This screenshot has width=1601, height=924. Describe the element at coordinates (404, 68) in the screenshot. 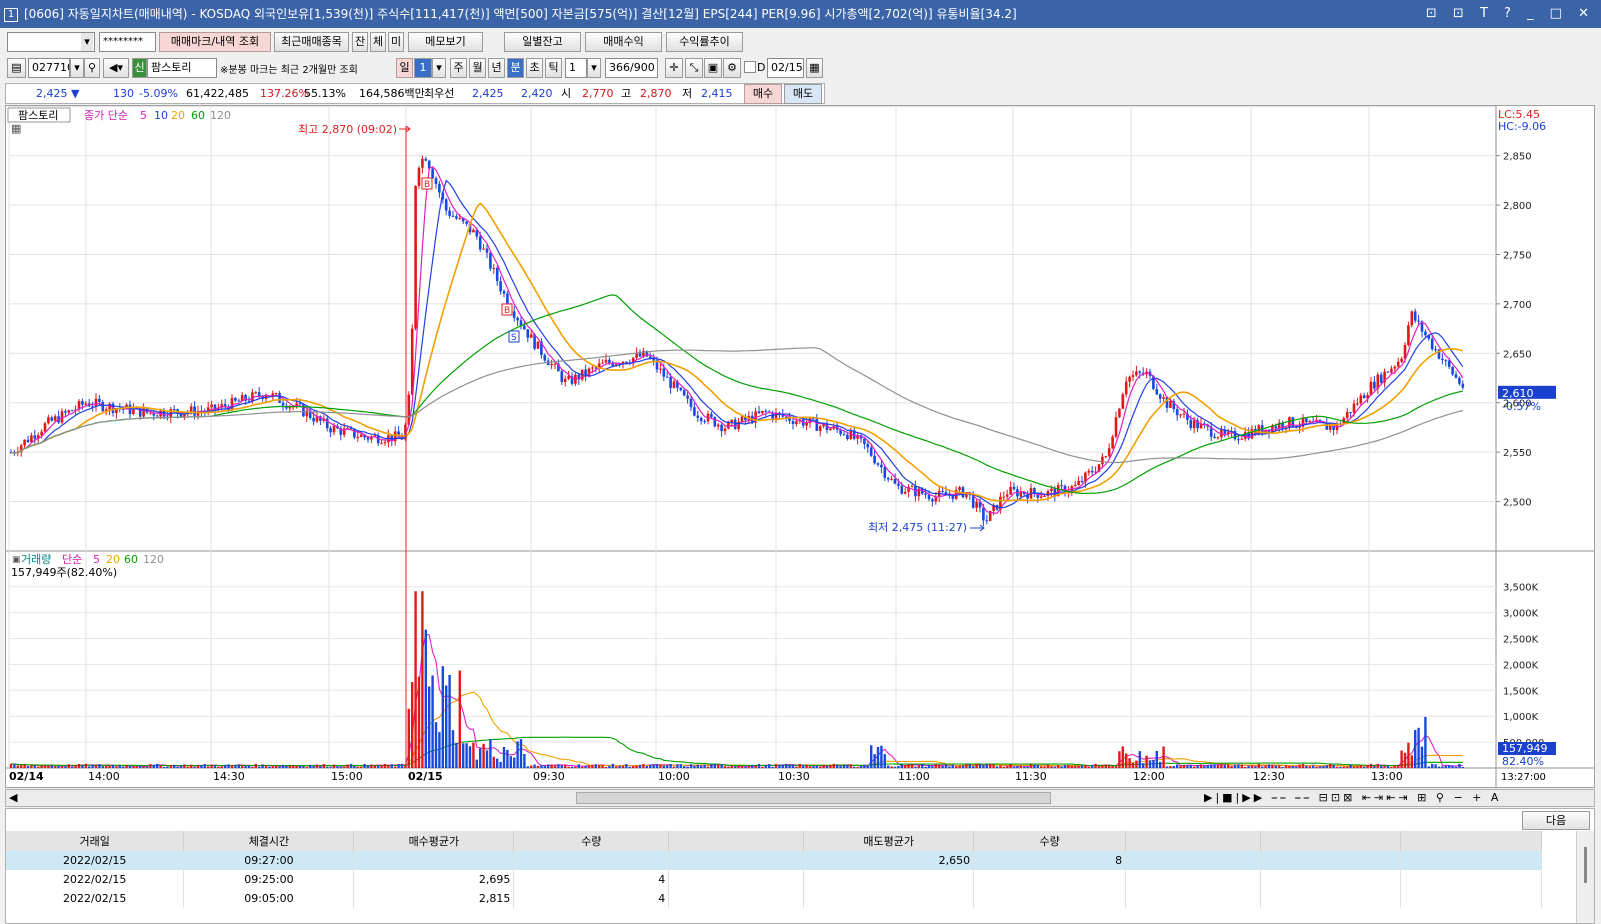

I see `period-day-button: 일` at that location.